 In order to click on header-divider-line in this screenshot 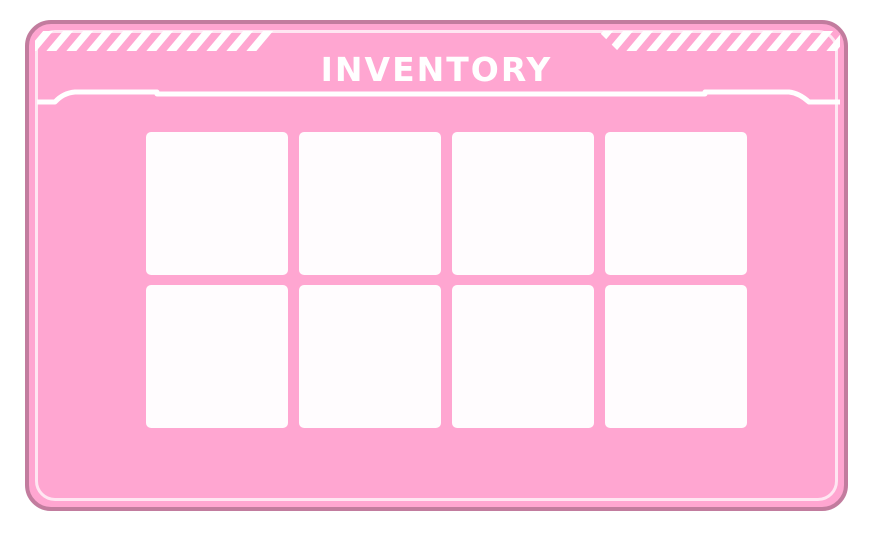, I will do `click(438, 97)`.